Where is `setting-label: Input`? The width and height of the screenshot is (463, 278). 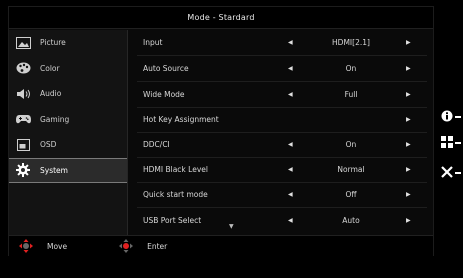
setting-label: Input is located at coordinates (153, 42).